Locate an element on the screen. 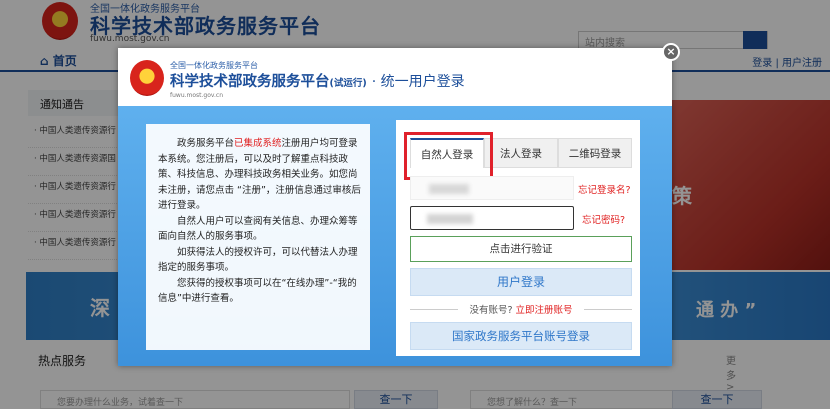 The width and height of the screenshot is (830, 409). national-platform-login-button: 国家政务服务平台账号登录 is located at coordinates (521, 336).